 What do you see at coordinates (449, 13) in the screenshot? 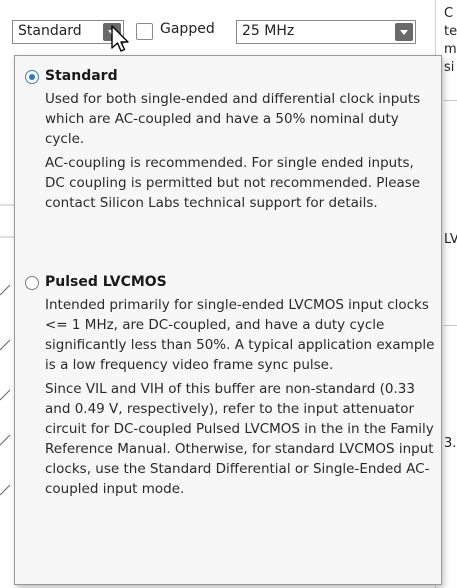
I see `side-text-fragment: C` at bounding box center [449, 13].